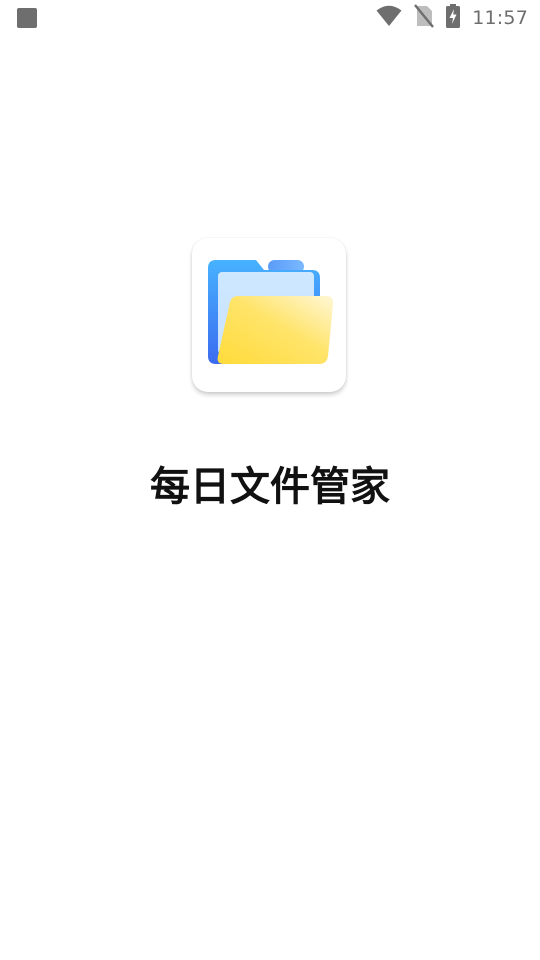 This screenshot has height=960, width=540. Describe the element at coordinates (500, 18) in the screenshot. I see `status-time: 11:57` at that location.